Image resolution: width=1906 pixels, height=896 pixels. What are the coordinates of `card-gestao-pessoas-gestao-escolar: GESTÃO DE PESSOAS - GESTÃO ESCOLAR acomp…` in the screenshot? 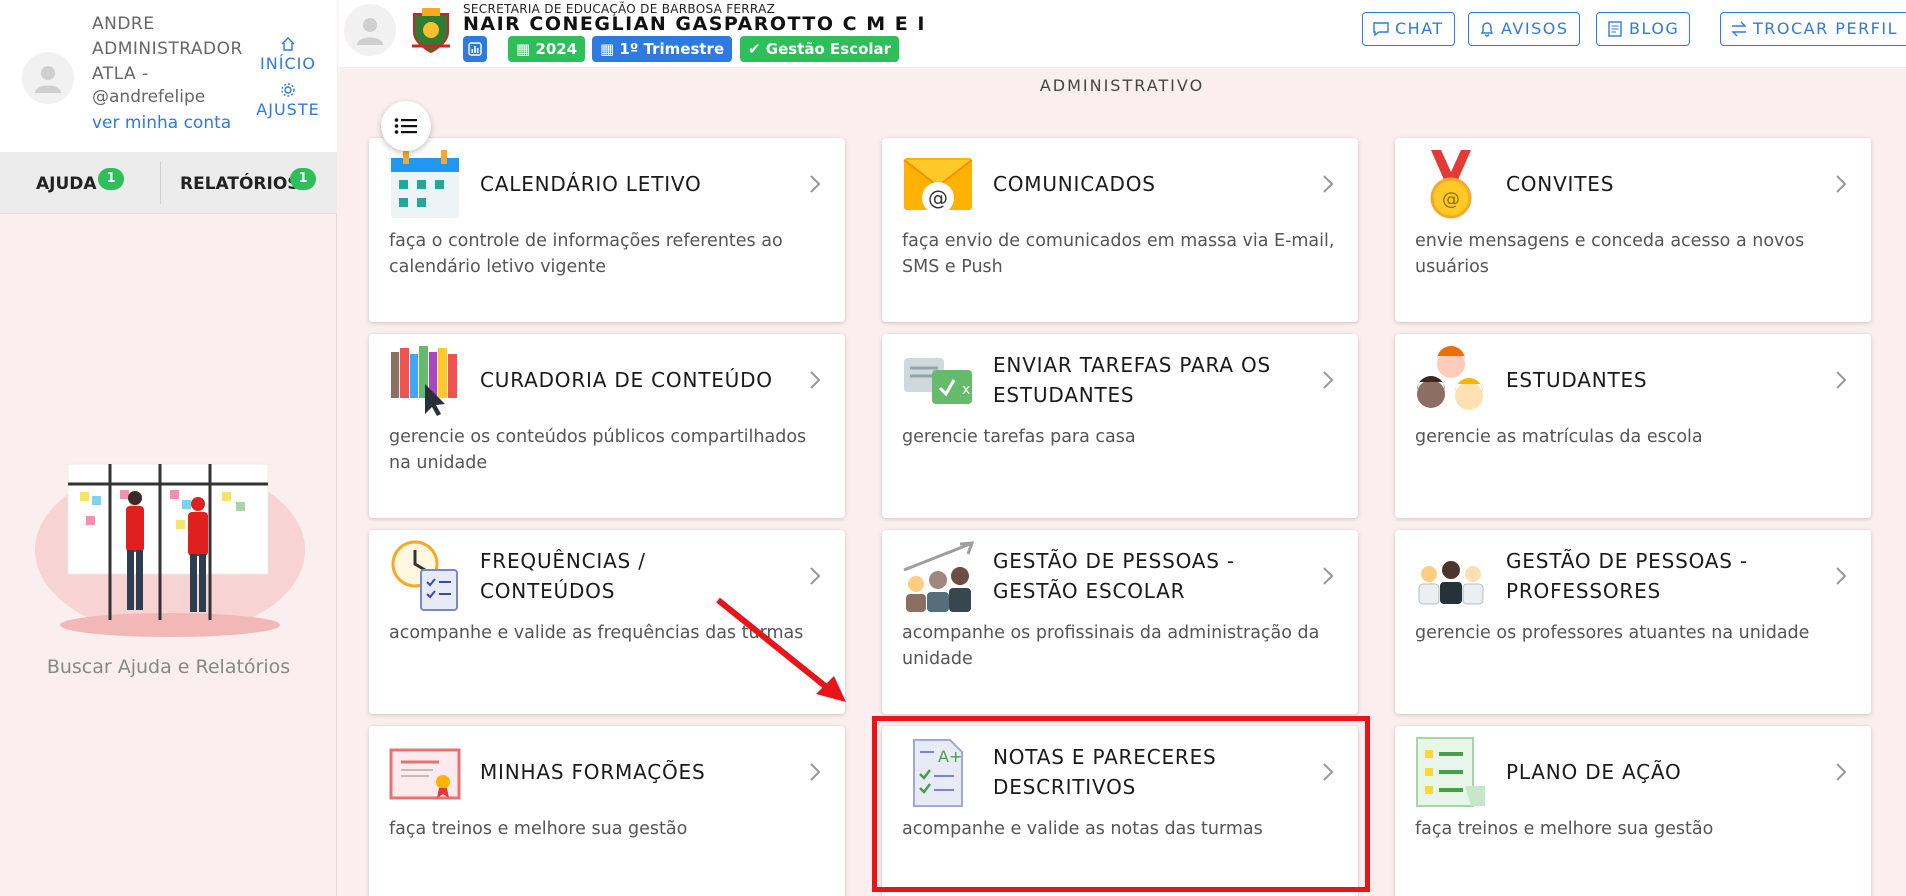 It's located at (1120, 622).